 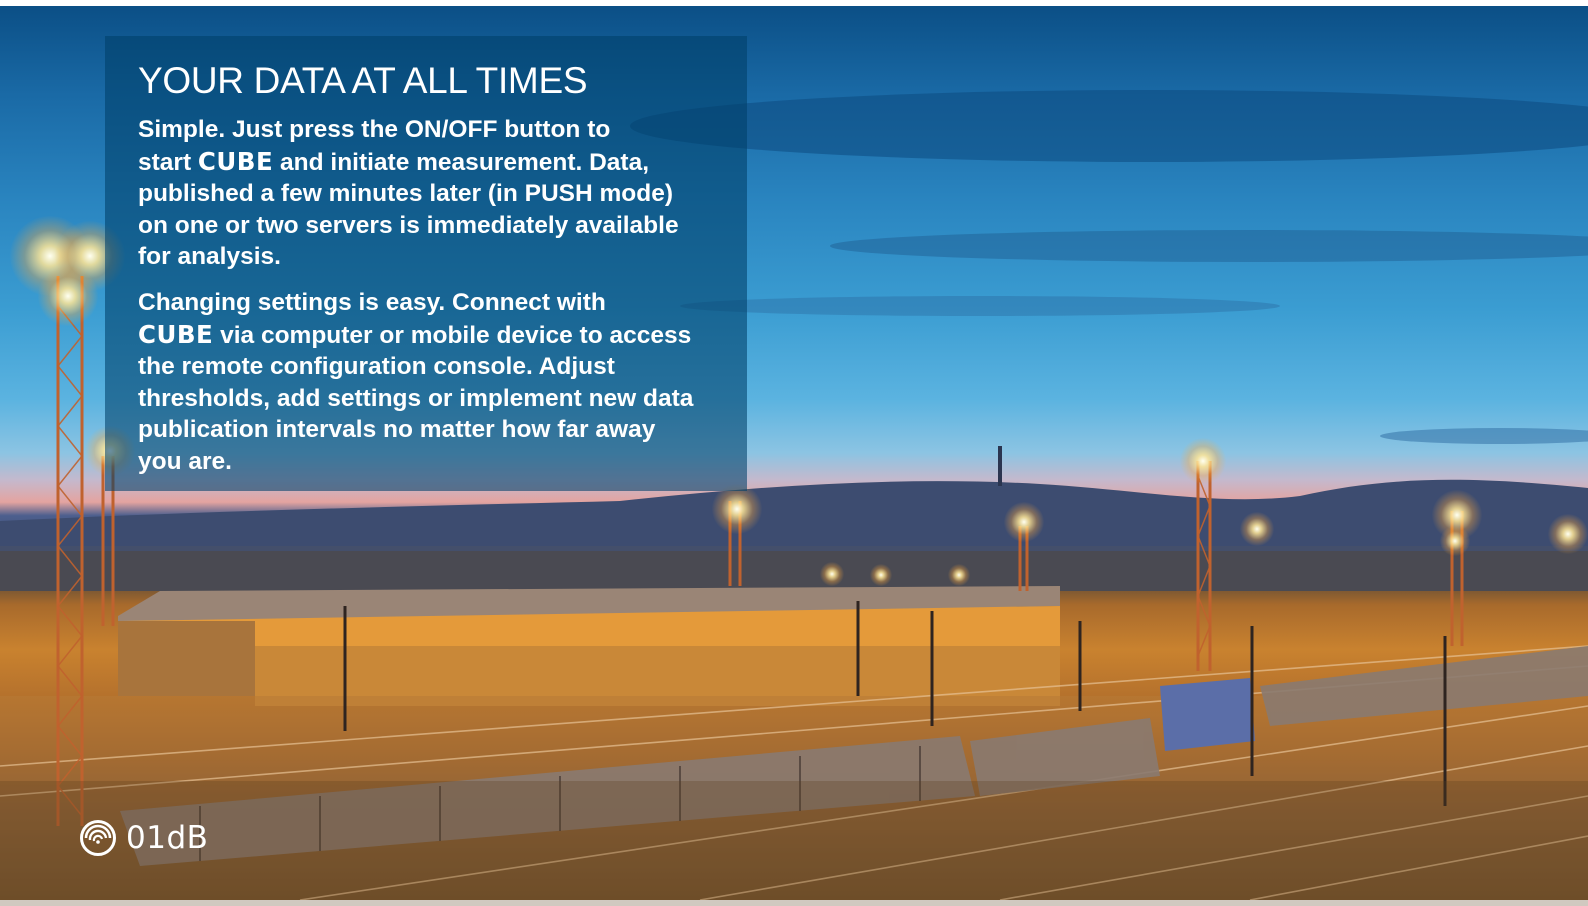 What do you see at coordinates (794, 843) in the screenshot?
I see `footer-band` at bounding box center [794, 843].